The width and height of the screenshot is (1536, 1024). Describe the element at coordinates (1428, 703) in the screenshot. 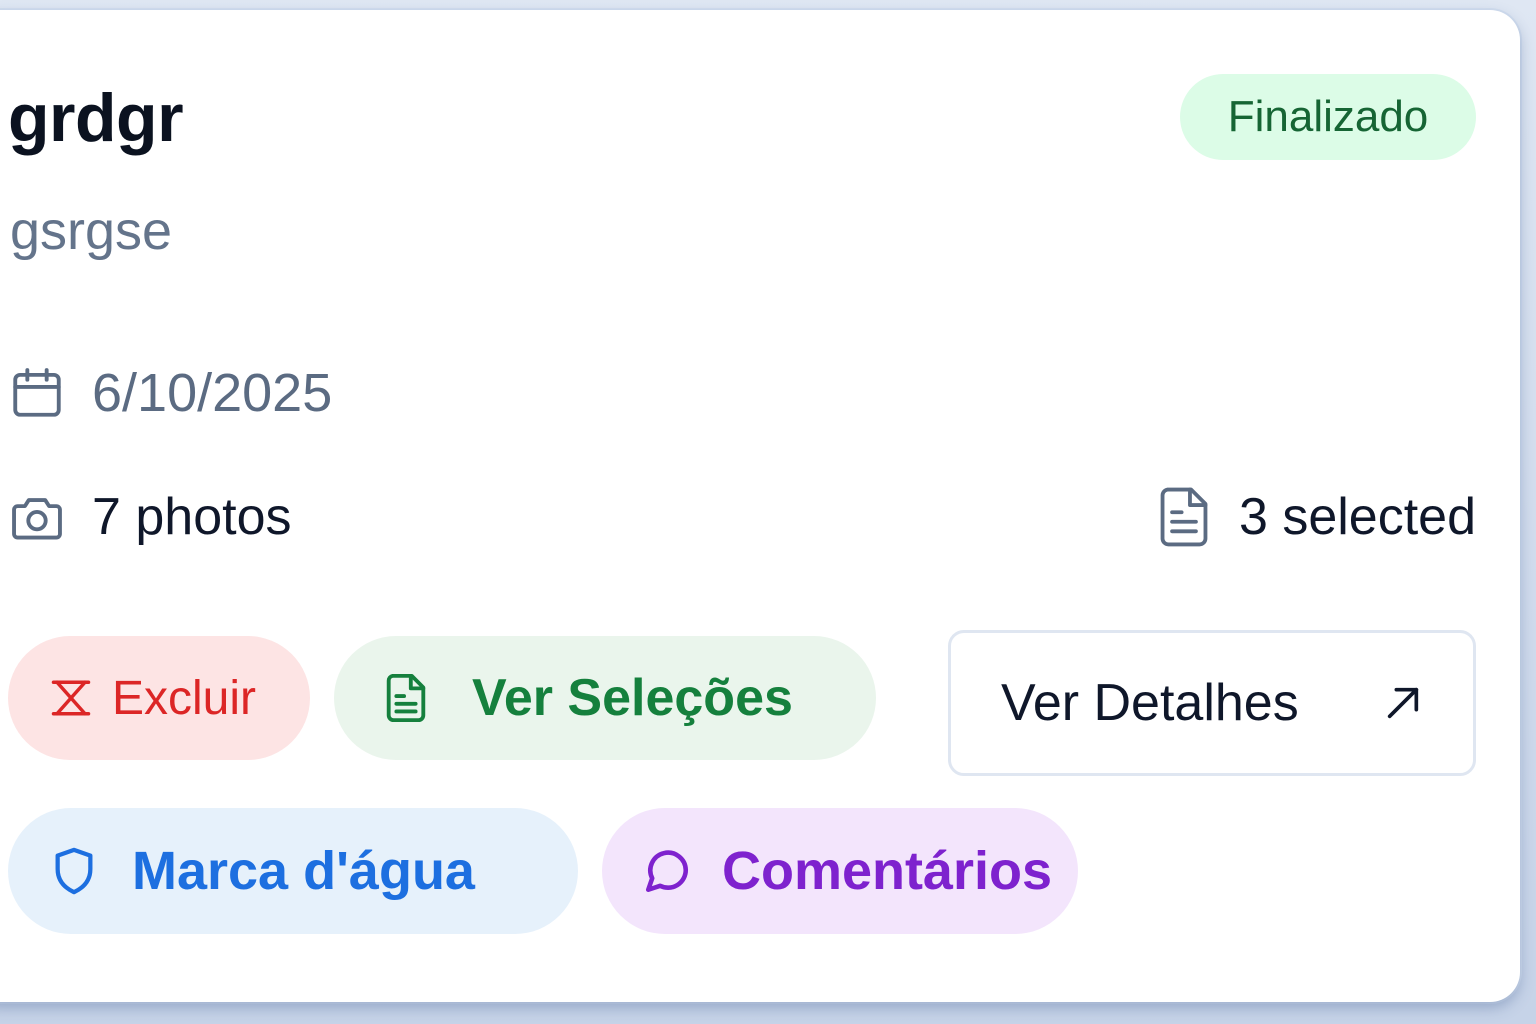

I see `arrow-up-right-icon` at that location.